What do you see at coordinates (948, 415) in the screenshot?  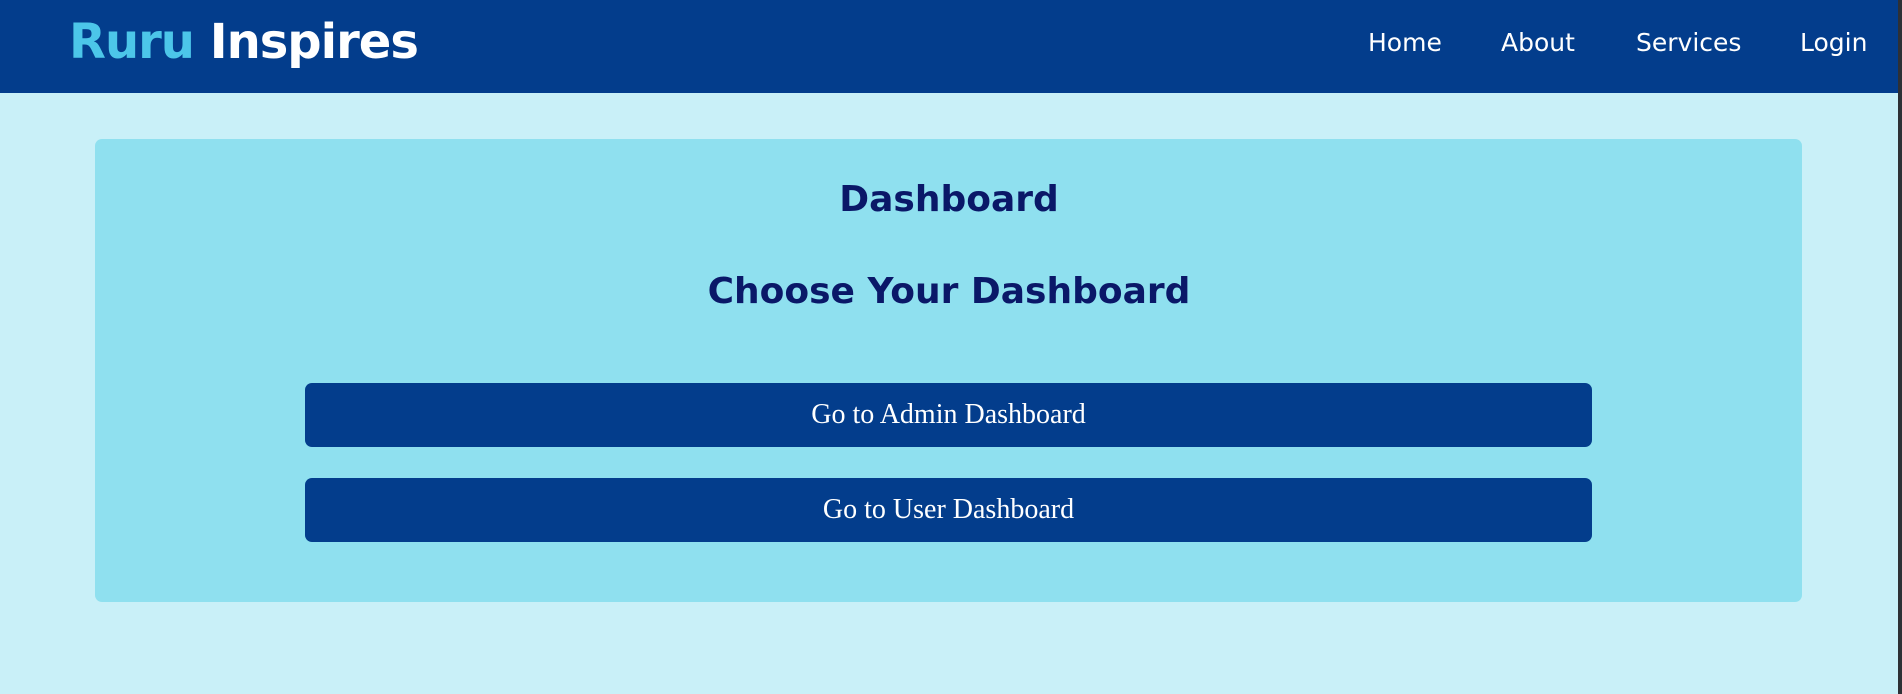 I see `admin-dashboard-button: Go to Admin Dashboard` at bounding box center [948, 415].